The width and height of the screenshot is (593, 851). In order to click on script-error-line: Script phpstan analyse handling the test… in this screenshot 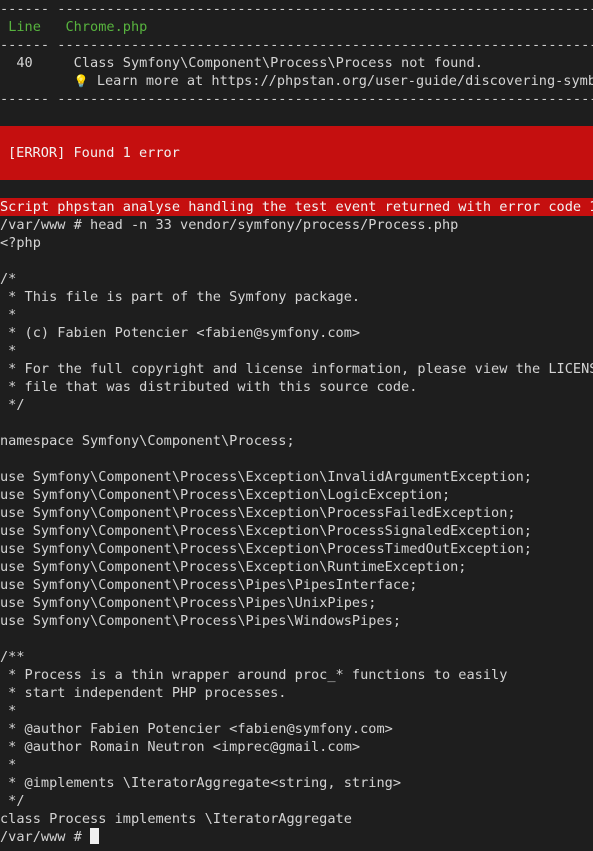, I will do `click(296, 207)`.